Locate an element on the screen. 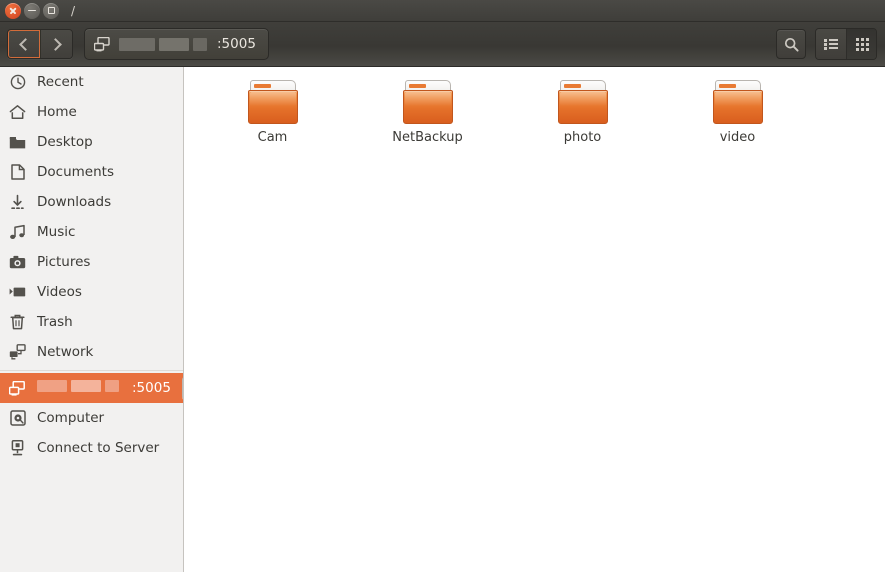 This screenshot has width=885, height=572. file-item: NetBackup is located at coordinates (427, 116).